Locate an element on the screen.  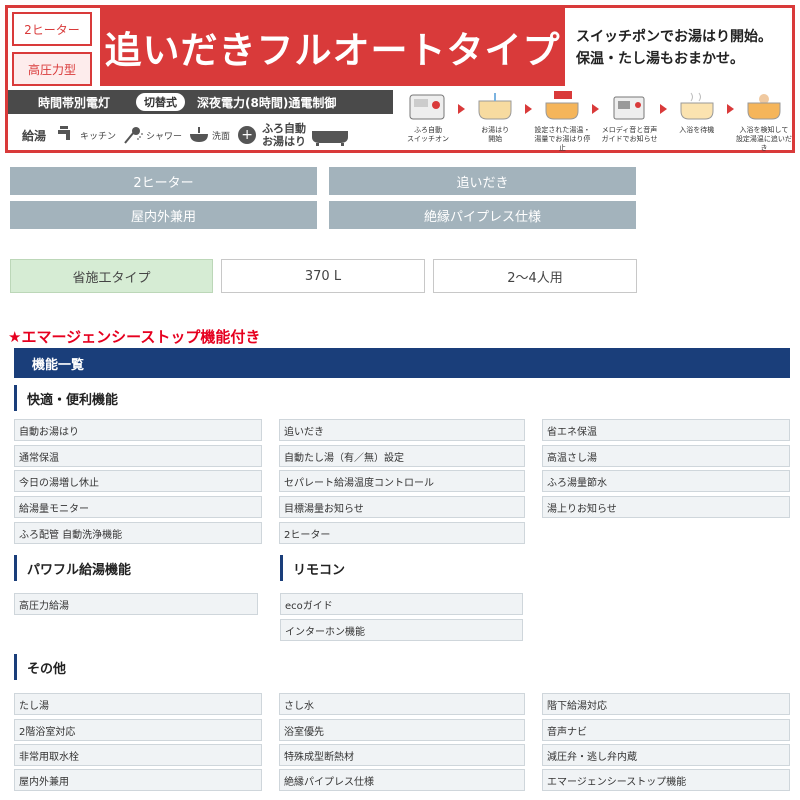
feature-item: ふろ配管 自動洗浄機能 is located at coordinates (138, 533).